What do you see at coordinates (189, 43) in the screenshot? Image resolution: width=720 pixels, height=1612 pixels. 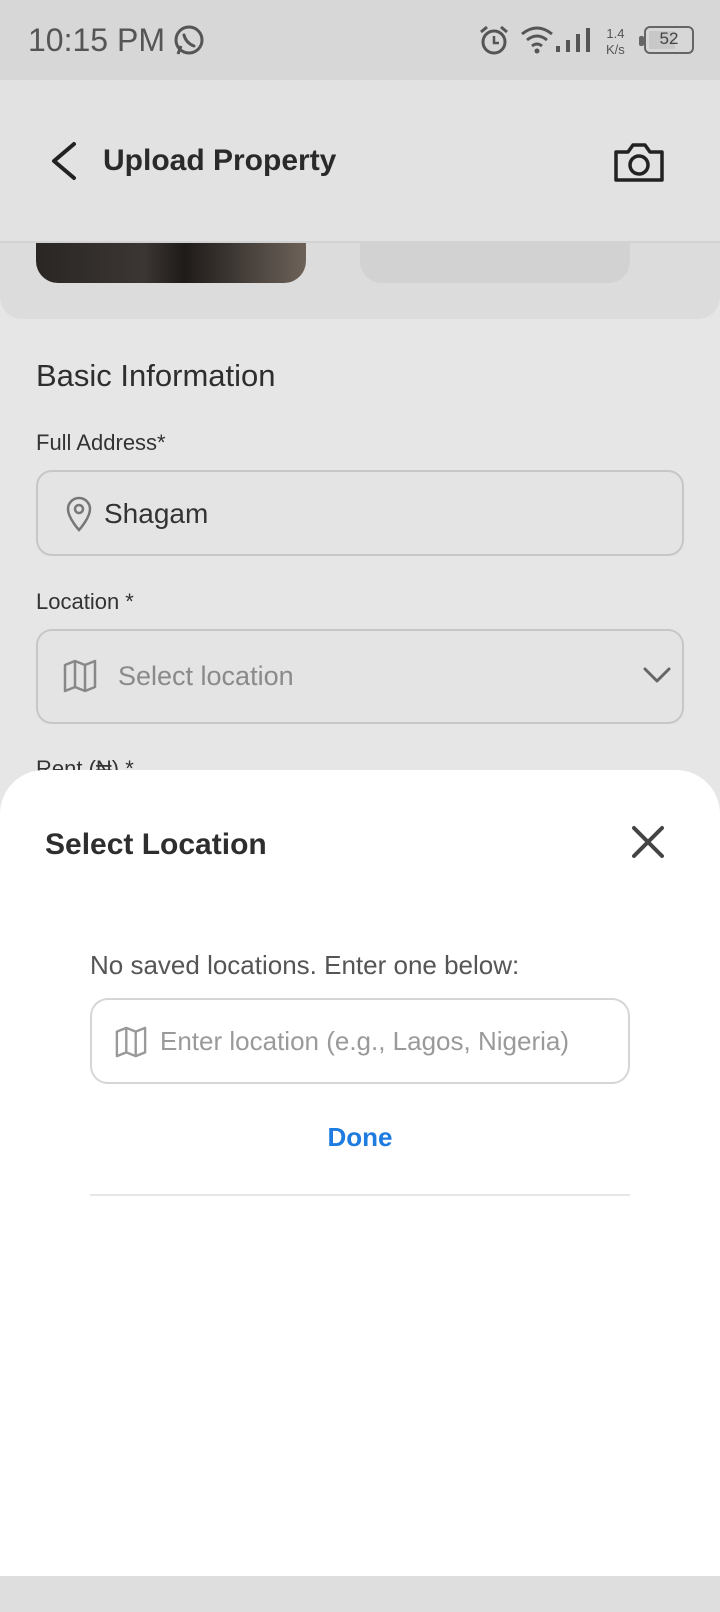 I see `whatsapp-icon` at bounding box center [189, 43].